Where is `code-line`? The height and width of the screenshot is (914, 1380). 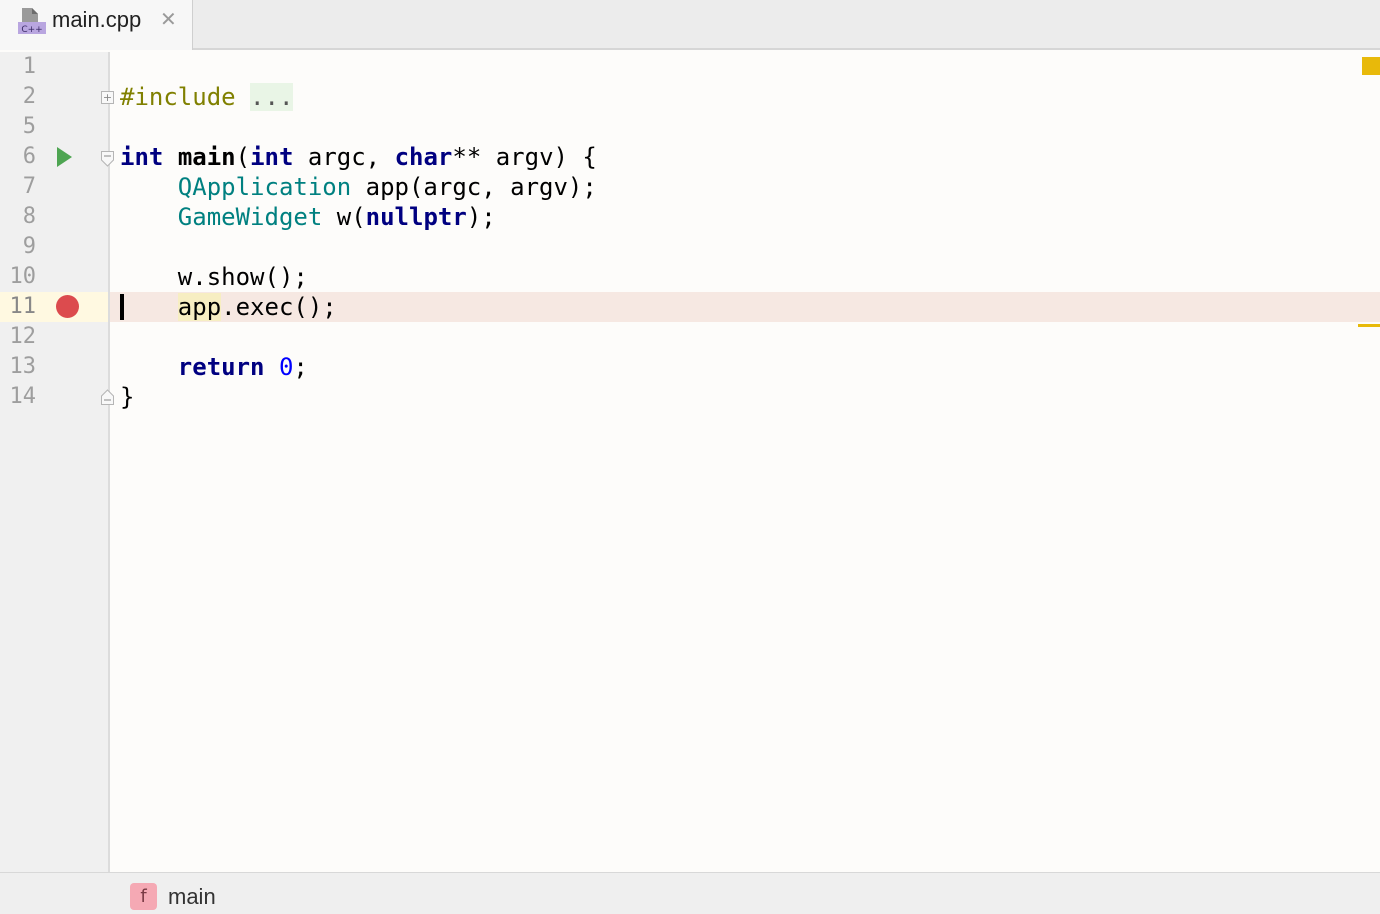 code-line is located at coordinates (745, 67).